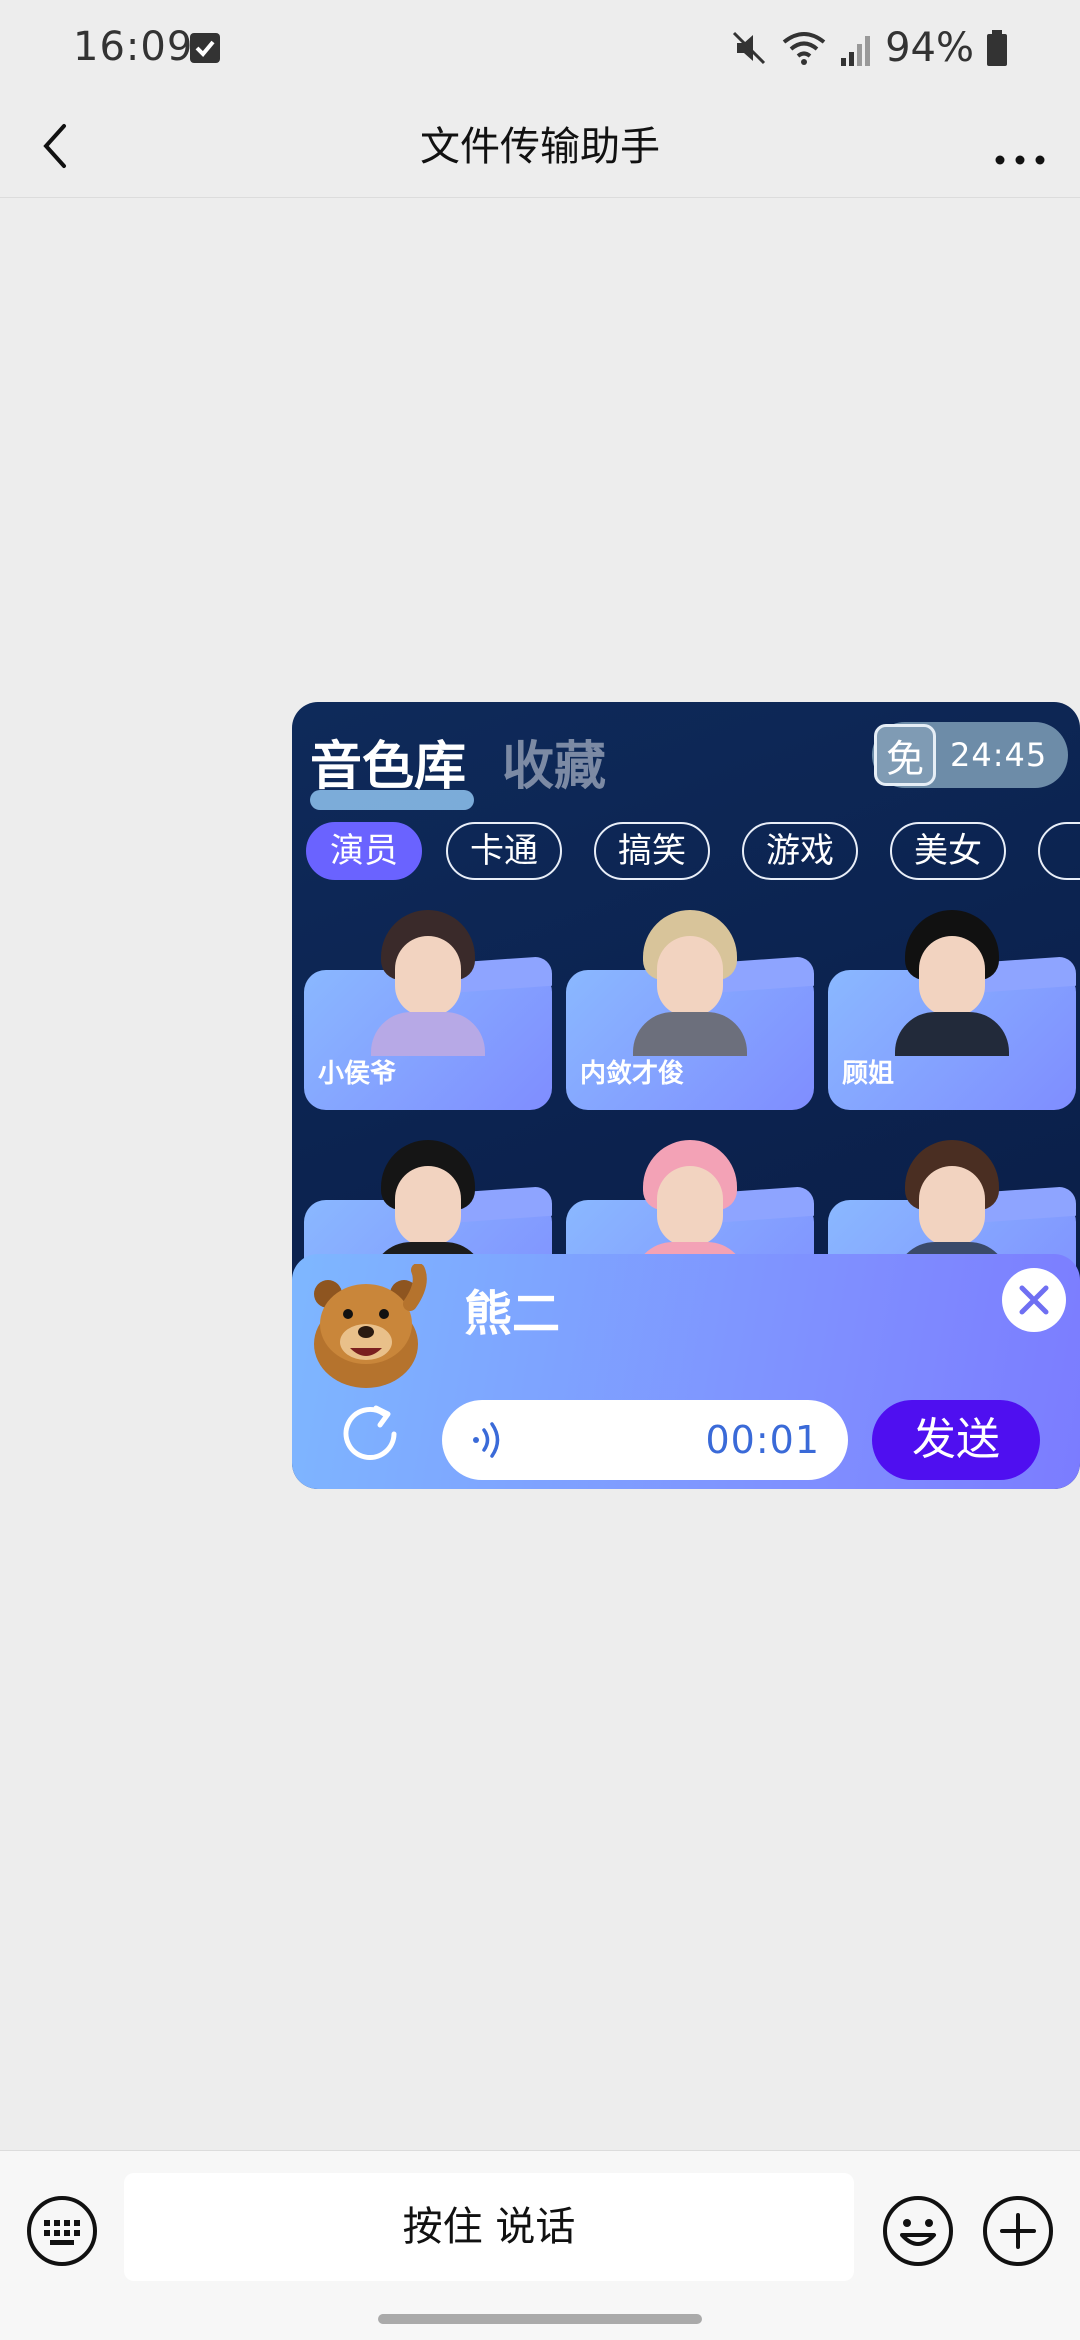  I want to click on status-time: 16:09, so click(133, 47).